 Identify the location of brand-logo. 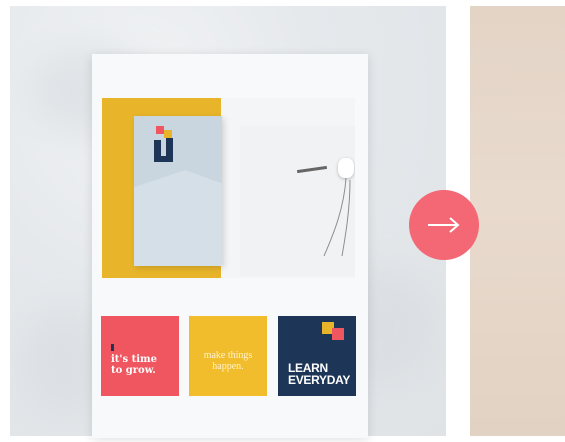
(163, 144).